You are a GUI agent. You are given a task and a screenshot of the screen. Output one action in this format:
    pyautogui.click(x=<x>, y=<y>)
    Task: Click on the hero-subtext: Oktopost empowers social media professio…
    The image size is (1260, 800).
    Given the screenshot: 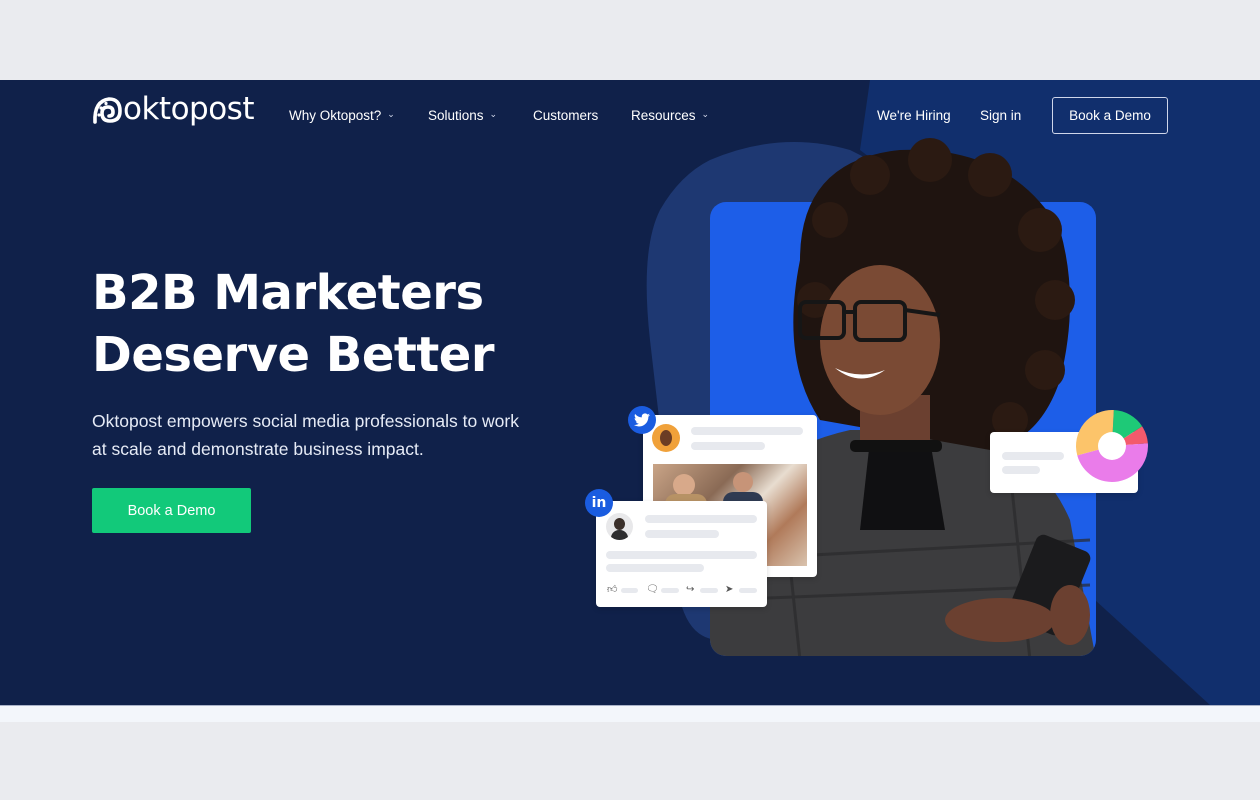 What is the action you would take?
    pyautogui.click(x=305, y=435)
    